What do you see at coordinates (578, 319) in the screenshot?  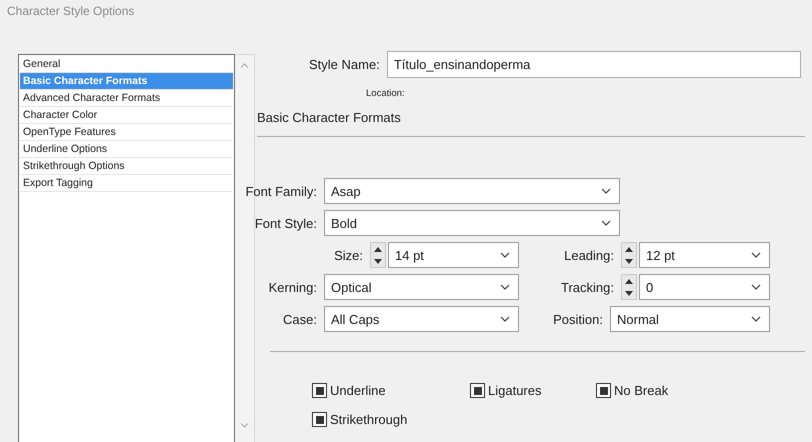 I see `field-label: Position:` at bounding box center [578, 319].